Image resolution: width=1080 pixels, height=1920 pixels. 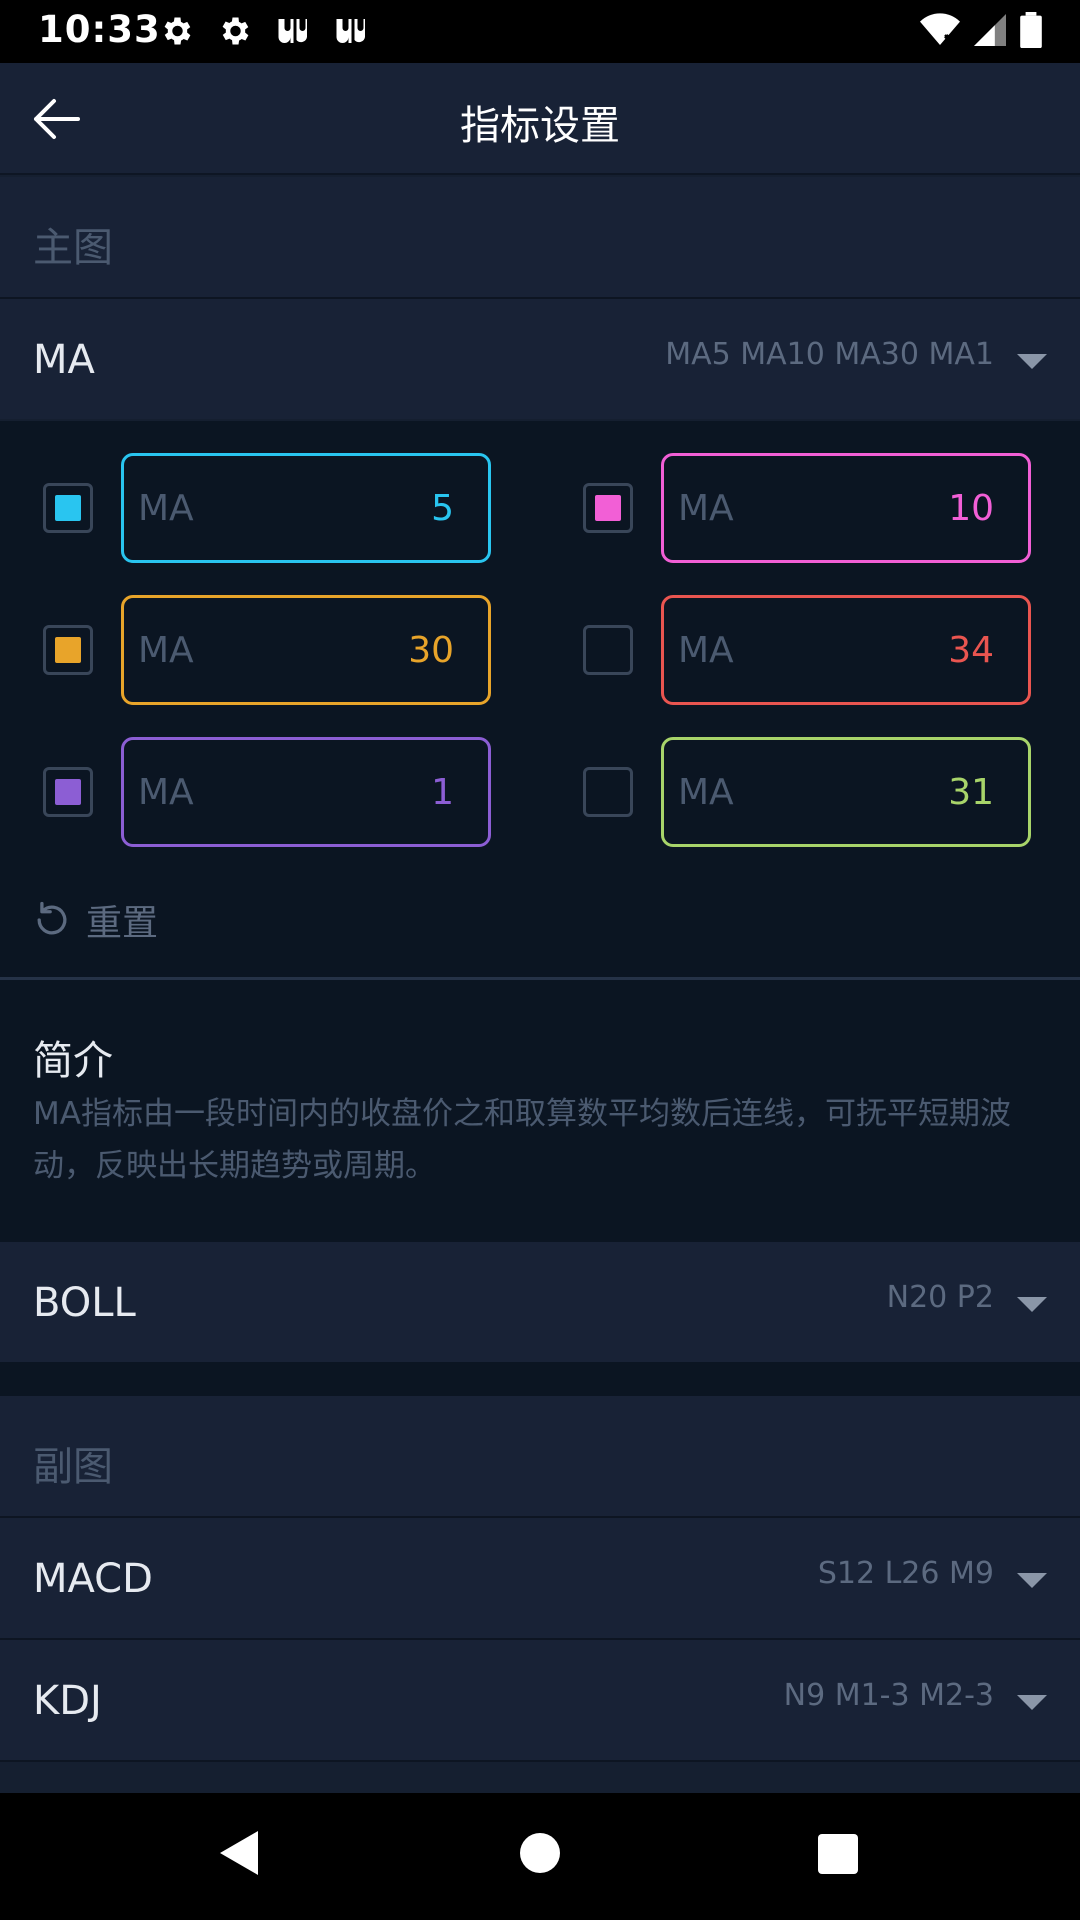 I want to click on page-title: 指标设置, so click(x=540, y=126).